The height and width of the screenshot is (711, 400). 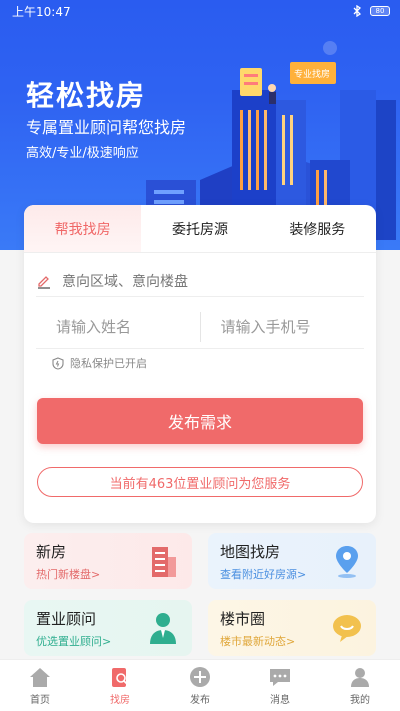 What do you see at coordinates (312, 74) in the screenshot?
I see `hero-sign-text: 专业找房` at bounding box center [312, 74].